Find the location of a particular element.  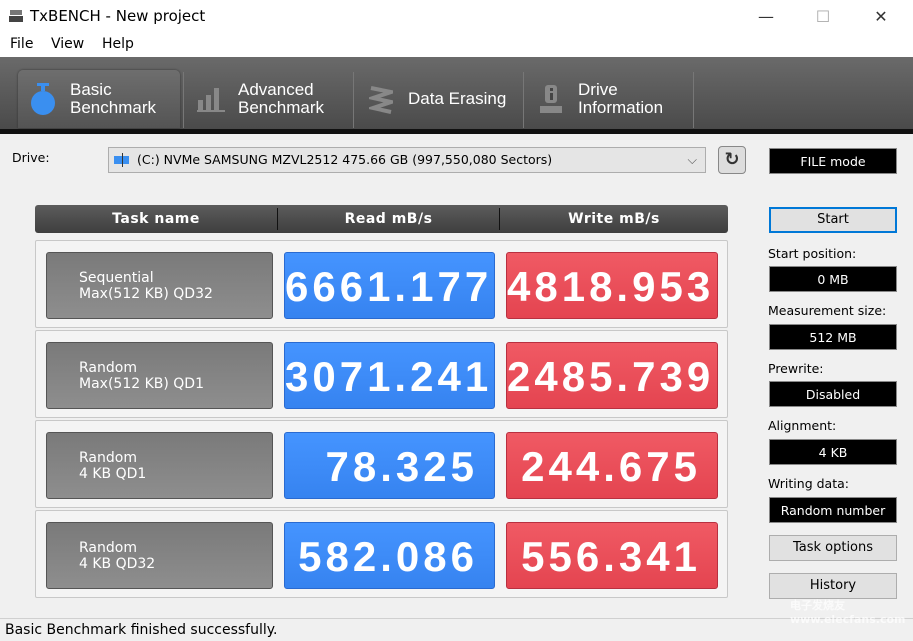

window-title: TxBENCH - New project is located at coordinates (118, 16).